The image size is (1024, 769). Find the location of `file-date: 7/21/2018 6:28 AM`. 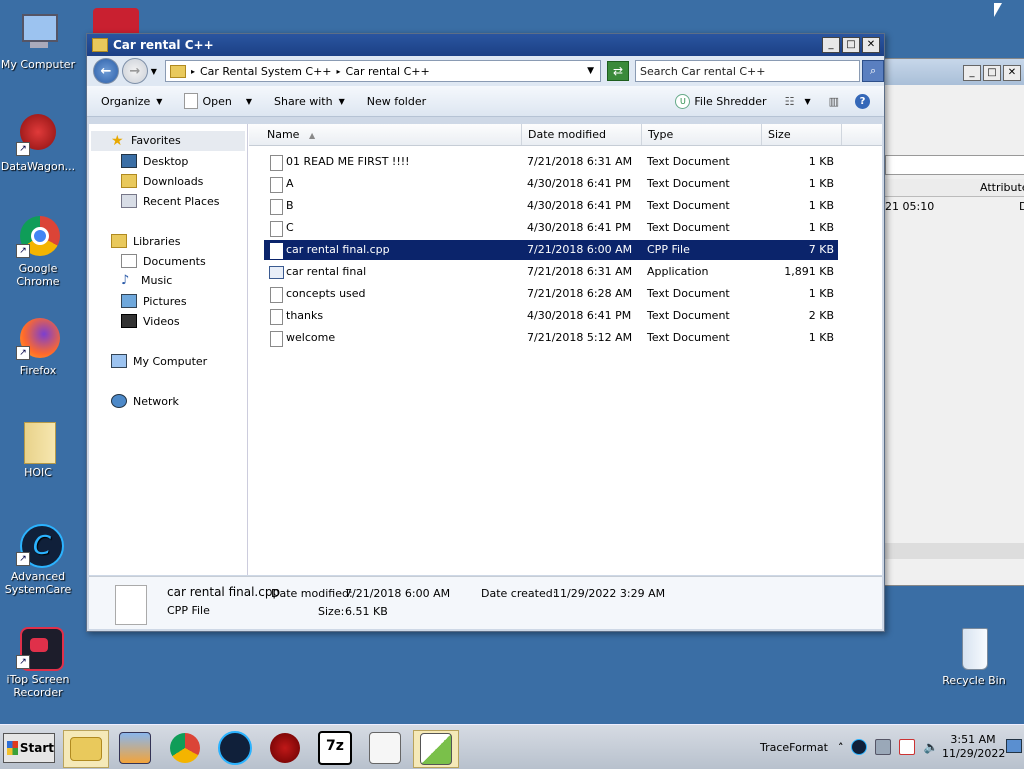

file-date: 7/21/2018 6:28 AM is located at coordinates (580, 293).